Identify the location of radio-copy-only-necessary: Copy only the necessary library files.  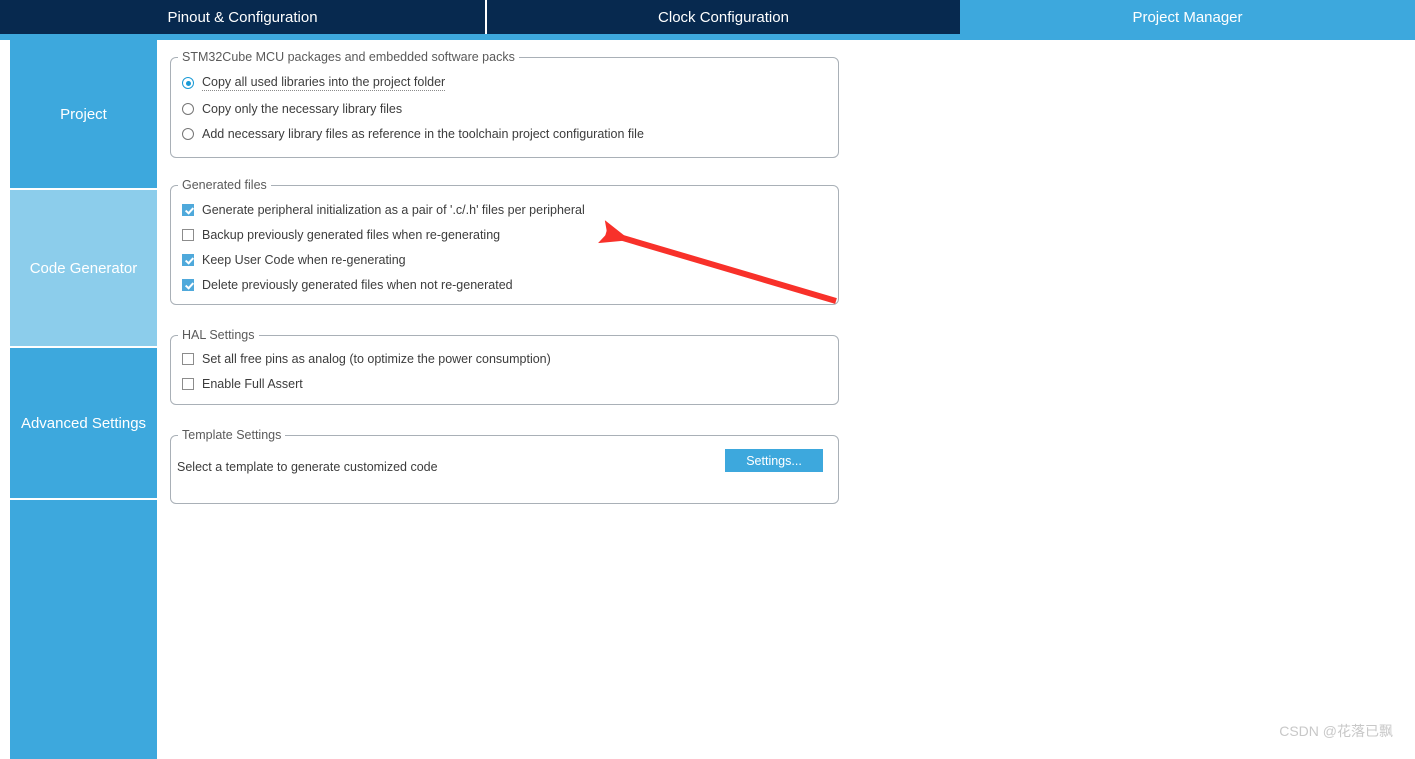
(292, 109).